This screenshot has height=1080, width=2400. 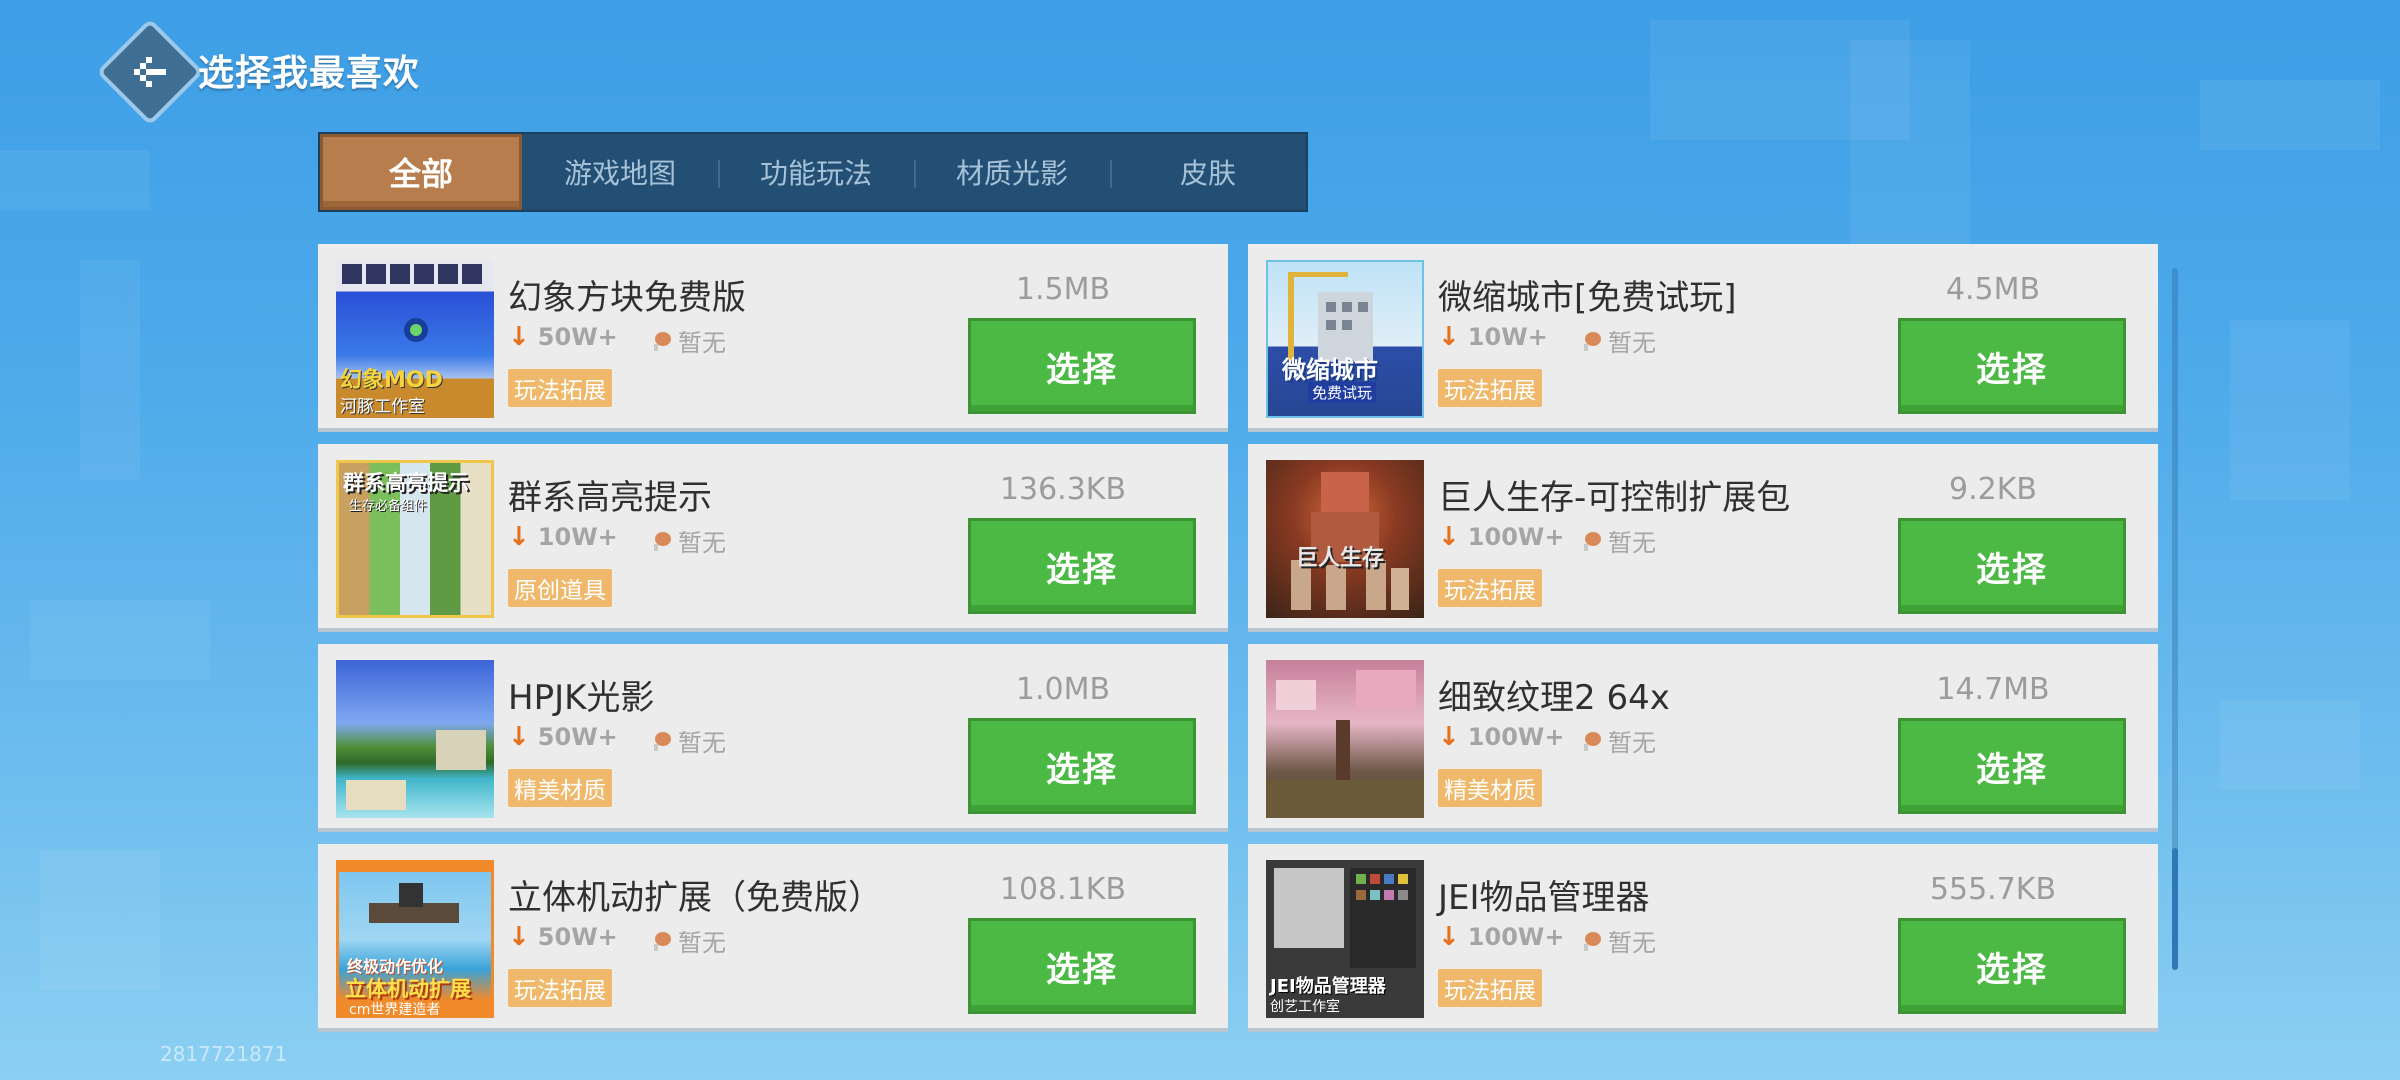 What do you see at coordinates (620, 172) in the screenshot?
I see `tab-game-maps: 游戏地图` at bounding box center [620, 172].